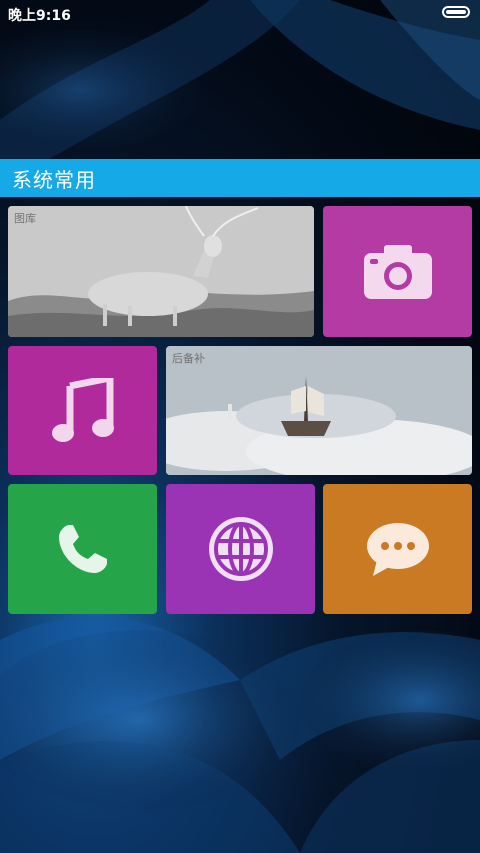  I want to click on battery-icon, so click(456, 12).